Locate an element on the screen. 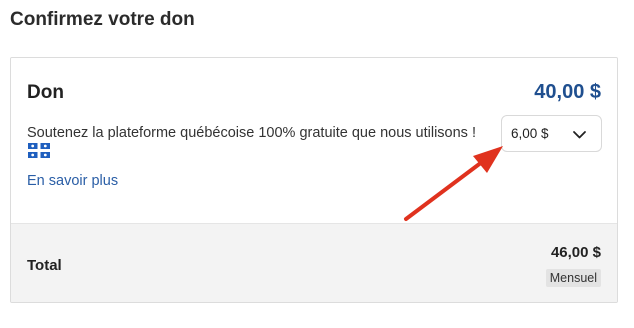  donation-title: Don is located at coordinates (45, 92).